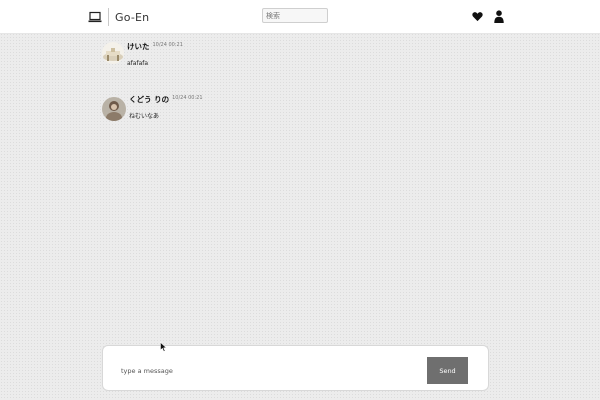  What do you see at coordinates (477, 16) in the screenshot?
I see `heart-icon` at bounding box center [477, 16].